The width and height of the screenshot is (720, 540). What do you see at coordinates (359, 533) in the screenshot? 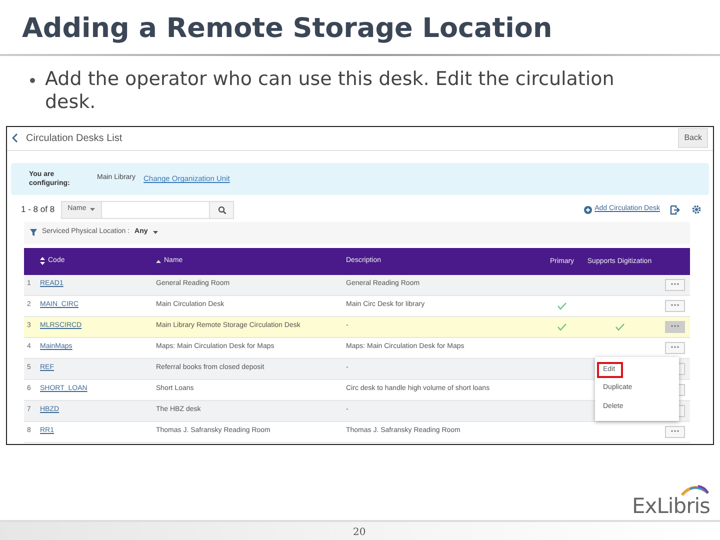
I see `page-number: 20` at bounding box center [359, 533].